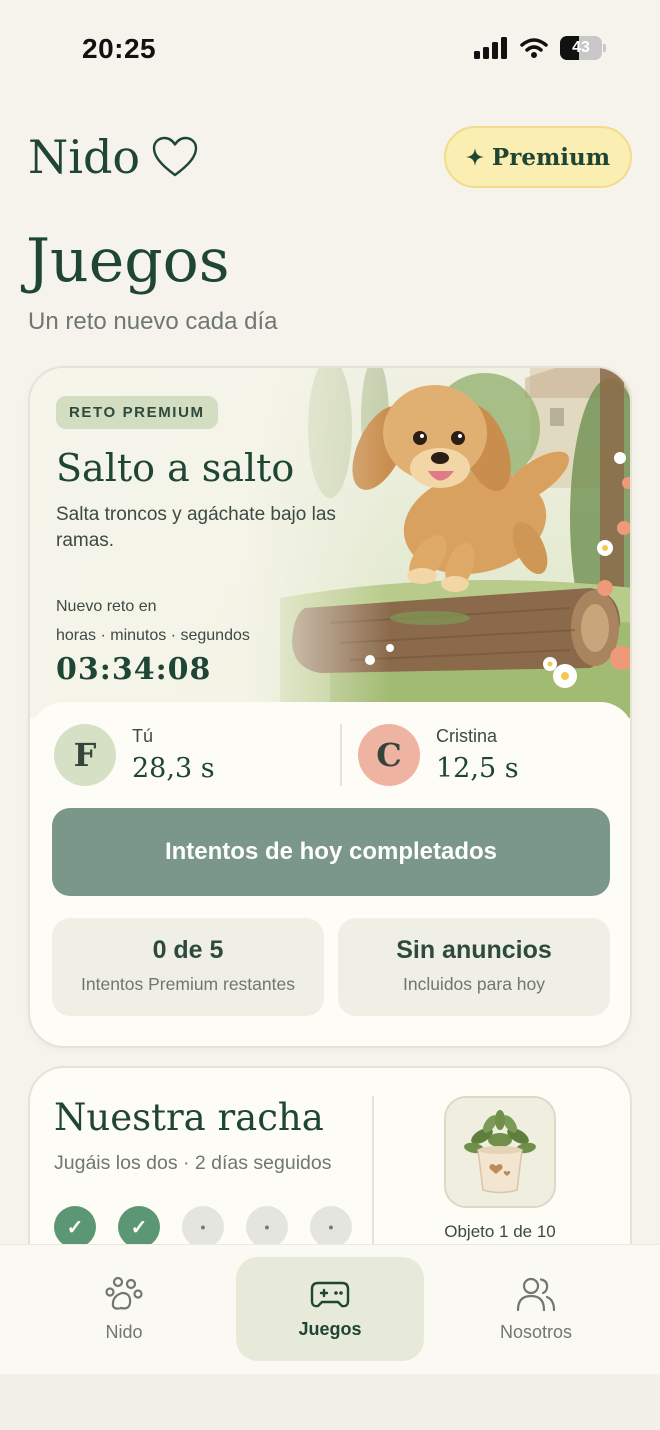 The width and height of the screenshot is (660, 1430). I want to click on battery-level: 43, so click(581, 47).